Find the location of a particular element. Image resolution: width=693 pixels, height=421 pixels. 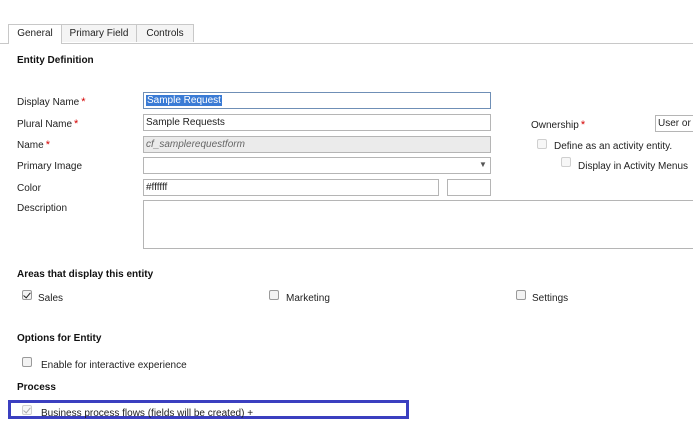

tab-bar: General Primary Field Controls is located at coordinates (346, 34).